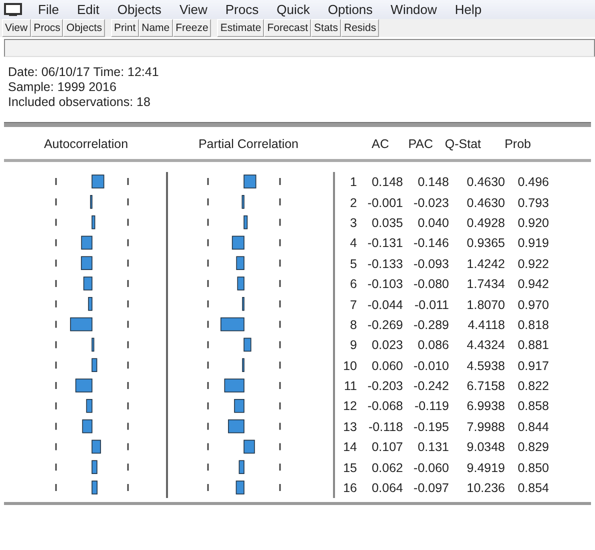 The width and height of the screenshot is (595, 550). What do you see at coordinates (413, 9) in the screenshot?
I see `menu-item: Window` at bounding box center [413, 9].